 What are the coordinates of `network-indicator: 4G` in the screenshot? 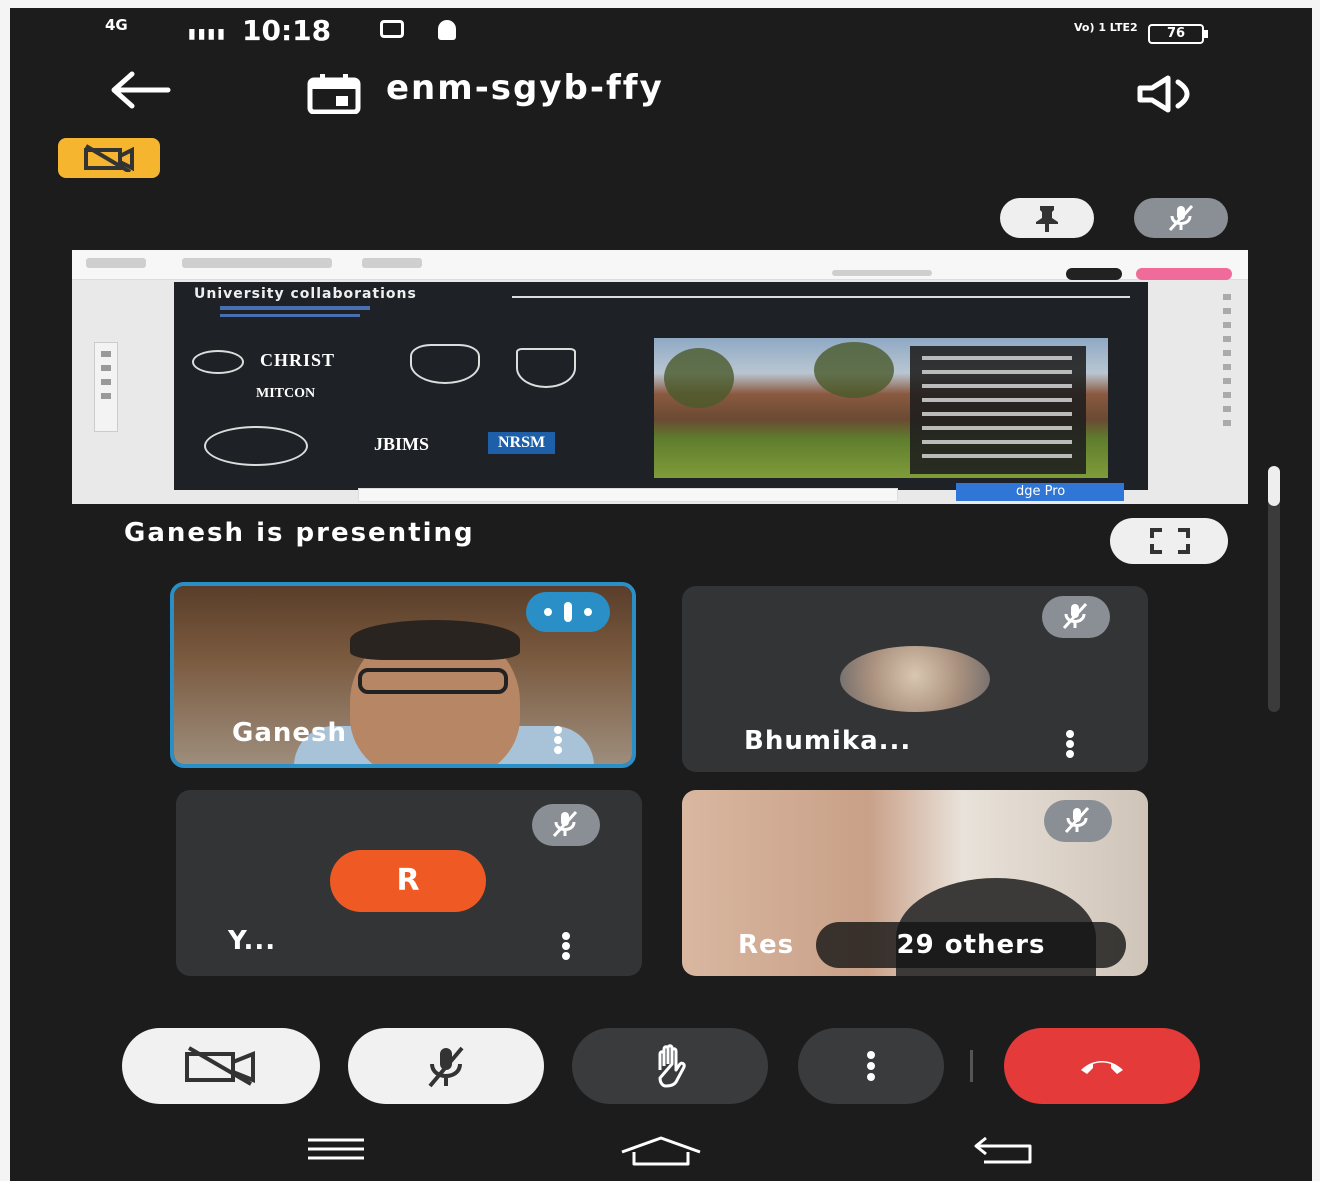 It's located at (116, 25).